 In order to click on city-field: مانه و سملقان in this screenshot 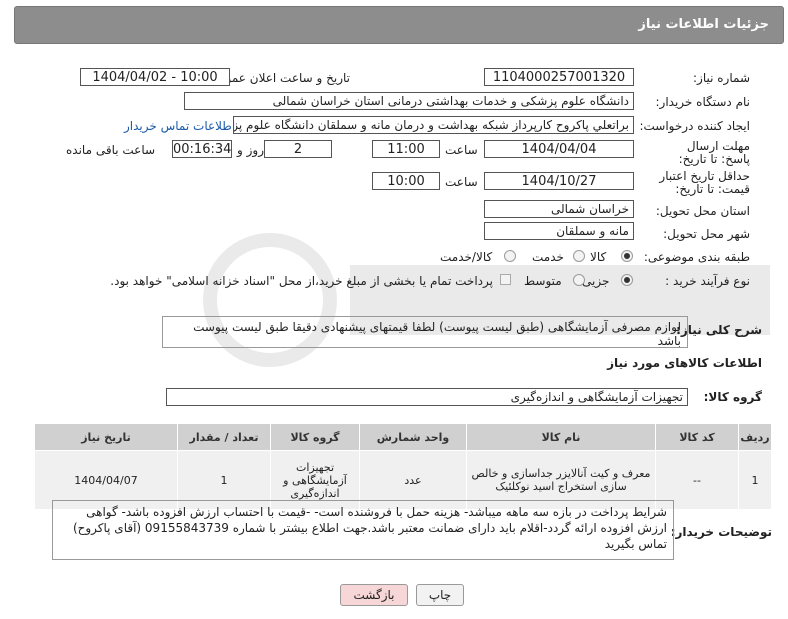, I will do `click(559, 231)`.